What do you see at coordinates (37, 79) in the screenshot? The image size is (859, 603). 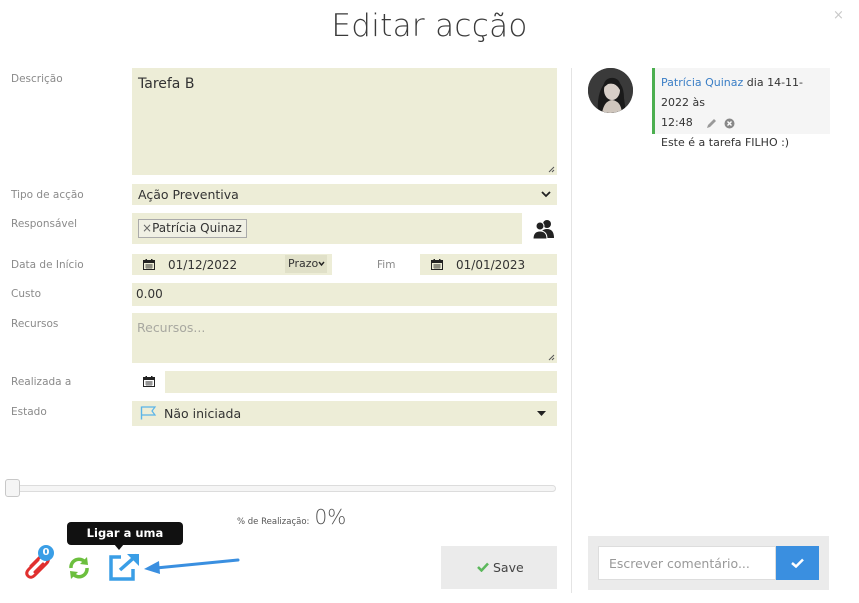 I see `descricao-label: Descrição` at bounding box center [37, 79].